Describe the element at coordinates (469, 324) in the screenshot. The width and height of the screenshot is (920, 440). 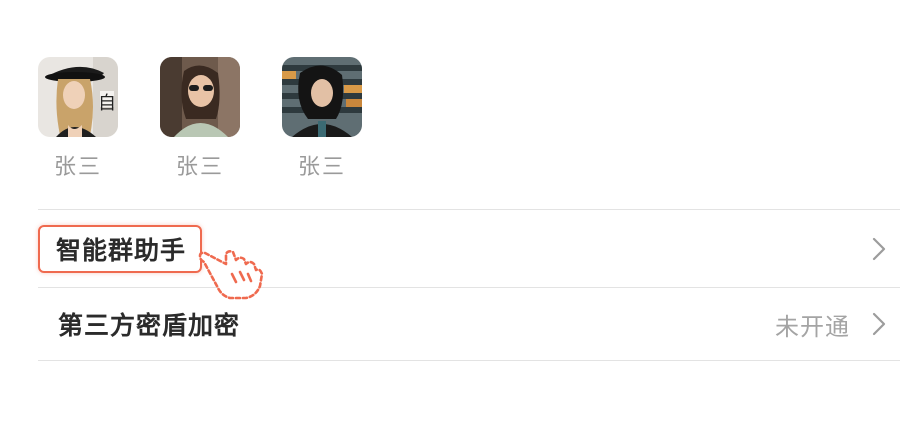
I see `third-party-encryption-row: 第三方密盾加密 未开通` at that location.